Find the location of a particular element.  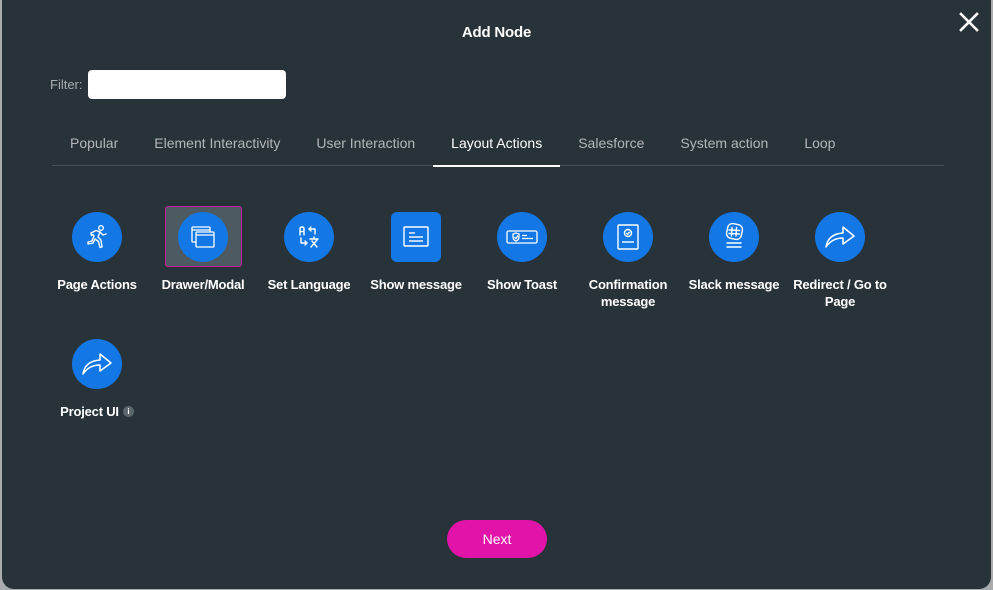

node-label: Set Language is located at coordinates (309, 284).